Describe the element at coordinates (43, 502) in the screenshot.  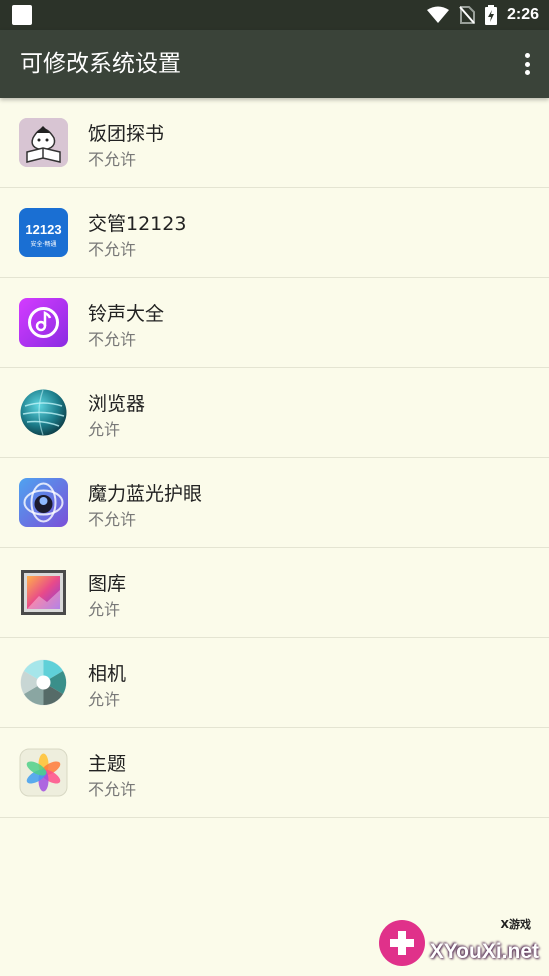
I see `eye-care-icon` at that location.